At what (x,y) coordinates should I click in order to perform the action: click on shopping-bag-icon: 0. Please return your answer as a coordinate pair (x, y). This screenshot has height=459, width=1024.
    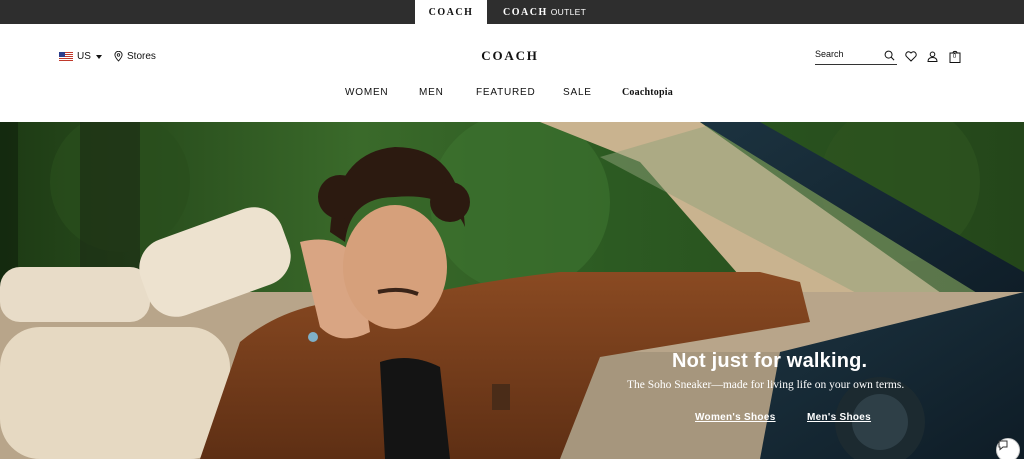
    Looking at the image, I should click on (954, 56).